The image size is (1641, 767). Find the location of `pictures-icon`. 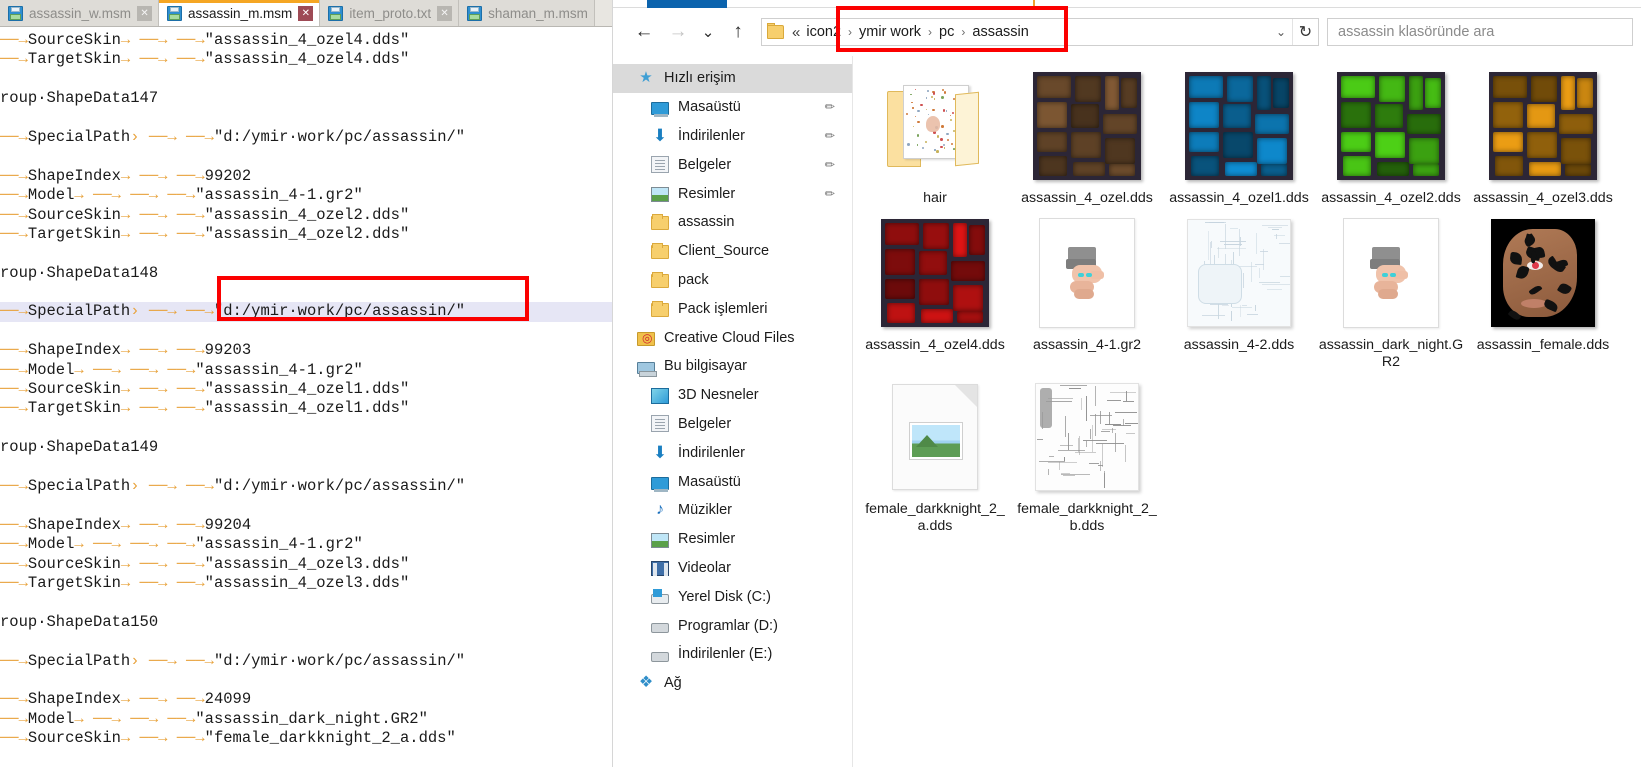

pictures-icon is located at coordinates (660, 540).